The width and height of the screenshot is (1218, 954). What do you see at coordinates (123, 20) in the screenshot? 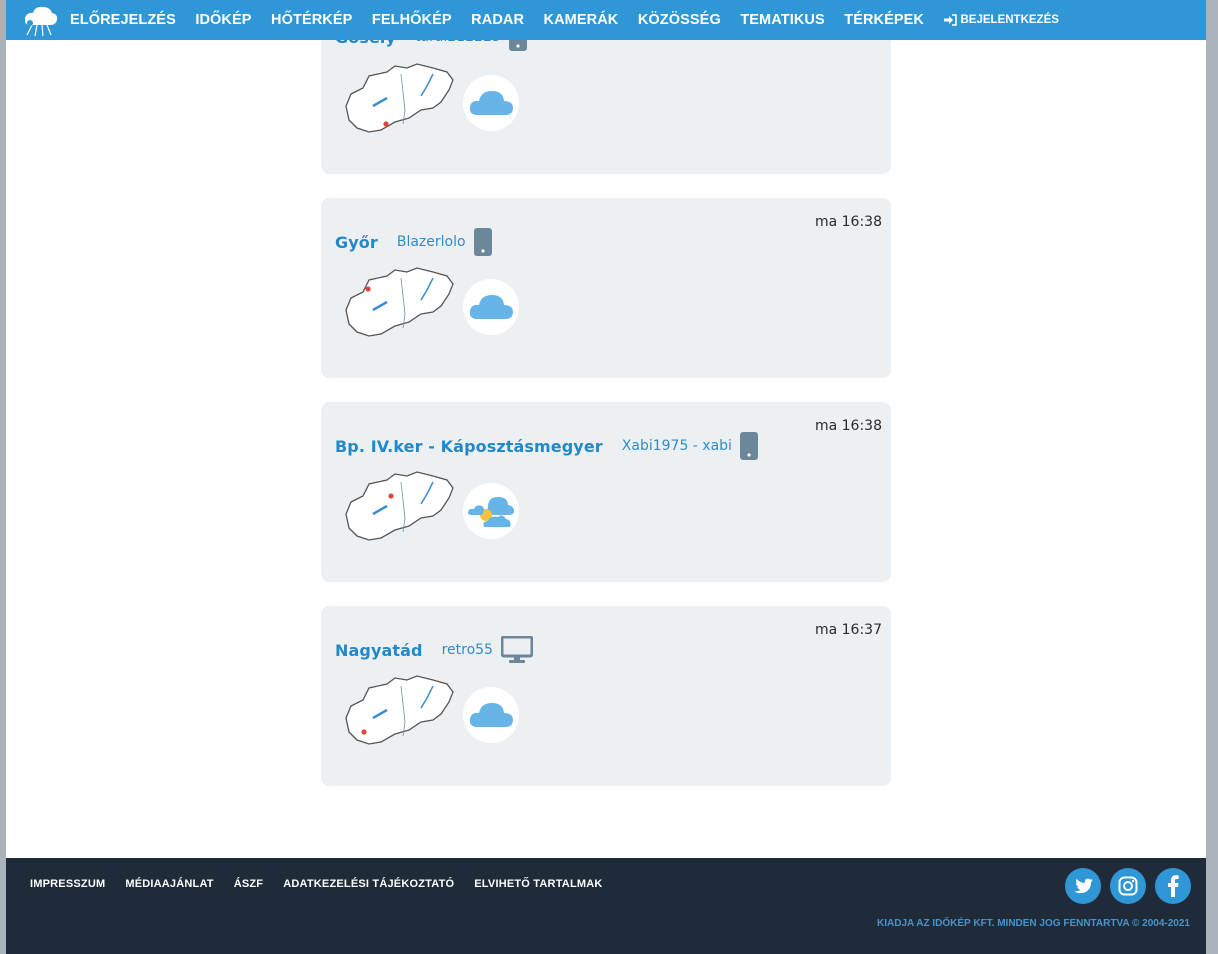
I see `nav-item-elorejelzes: ELŐREJELZÉS` at bounding box center [123, 20].